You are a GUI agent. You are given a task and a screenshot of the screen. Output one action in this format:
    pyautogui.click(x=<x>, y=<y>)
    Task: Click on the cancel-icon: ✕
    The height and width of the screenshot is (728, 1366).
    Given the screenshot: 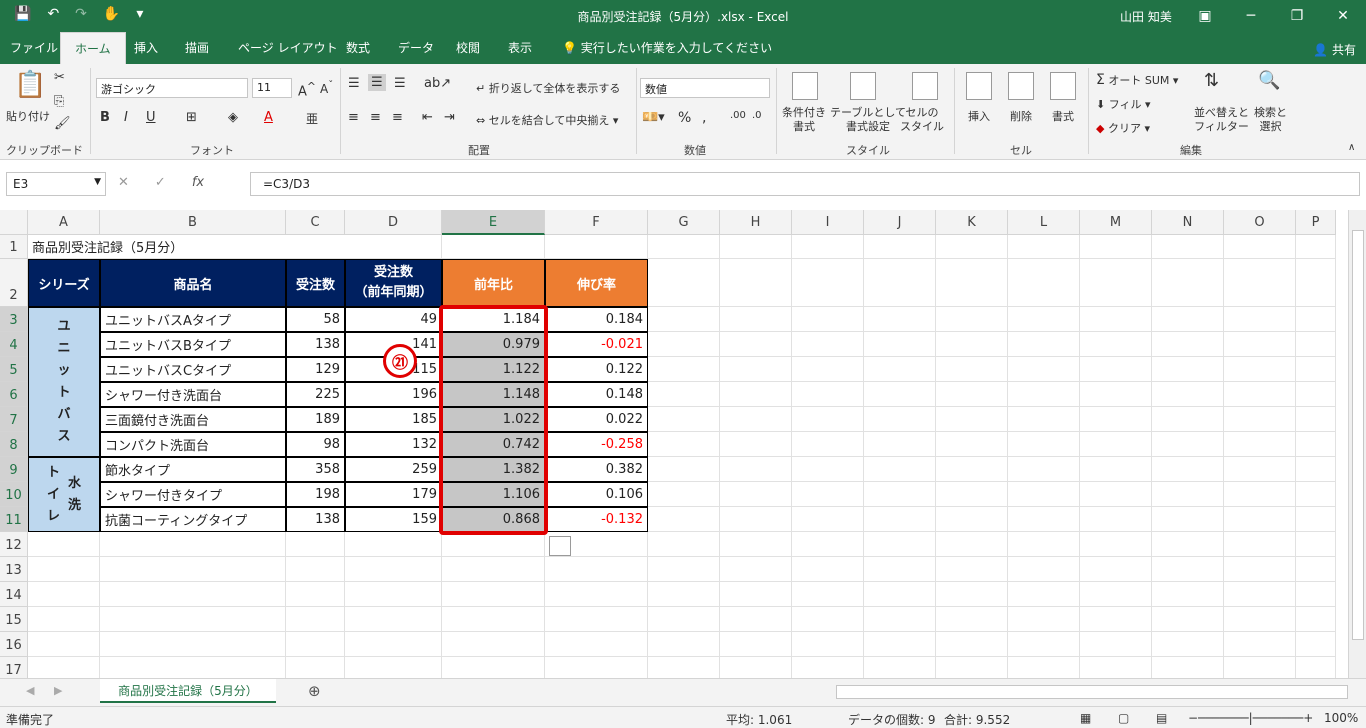 What is the action you would take?
    pyautogui.click(x=123, y=182)
    